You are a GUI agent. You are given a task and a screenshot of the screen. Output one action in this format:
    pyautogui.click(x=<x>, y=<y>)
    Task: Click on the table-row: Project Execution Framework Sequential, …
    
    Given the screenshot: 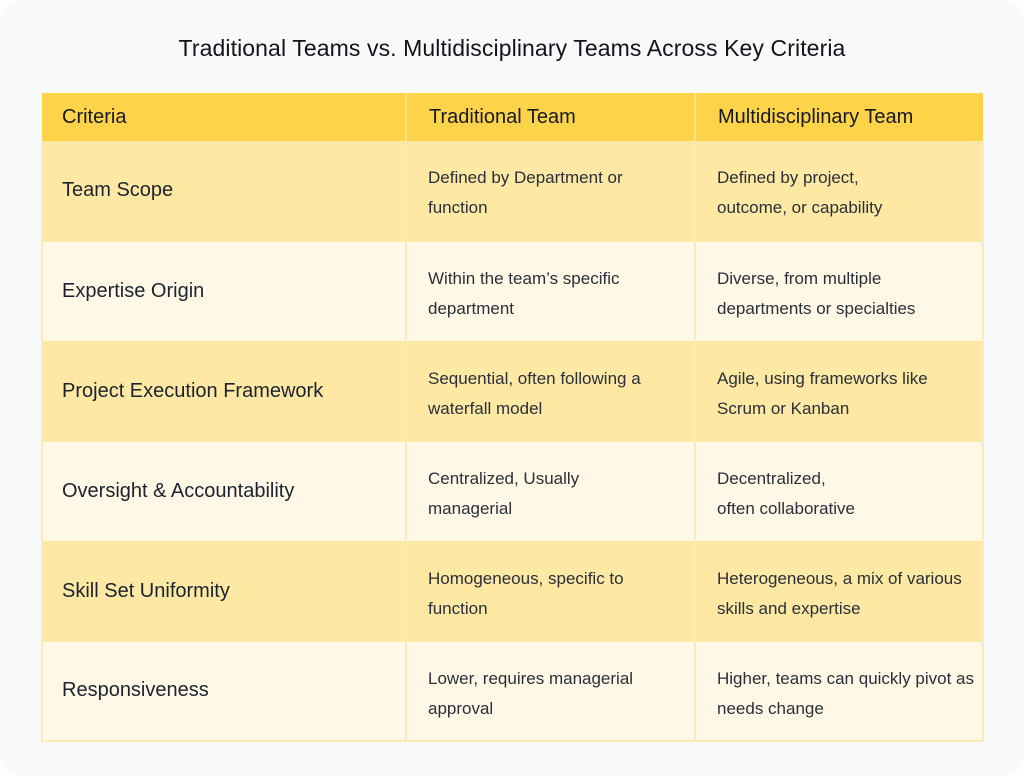 What is the action you would take?
    pyautogui.click(x=512, y=391)
    